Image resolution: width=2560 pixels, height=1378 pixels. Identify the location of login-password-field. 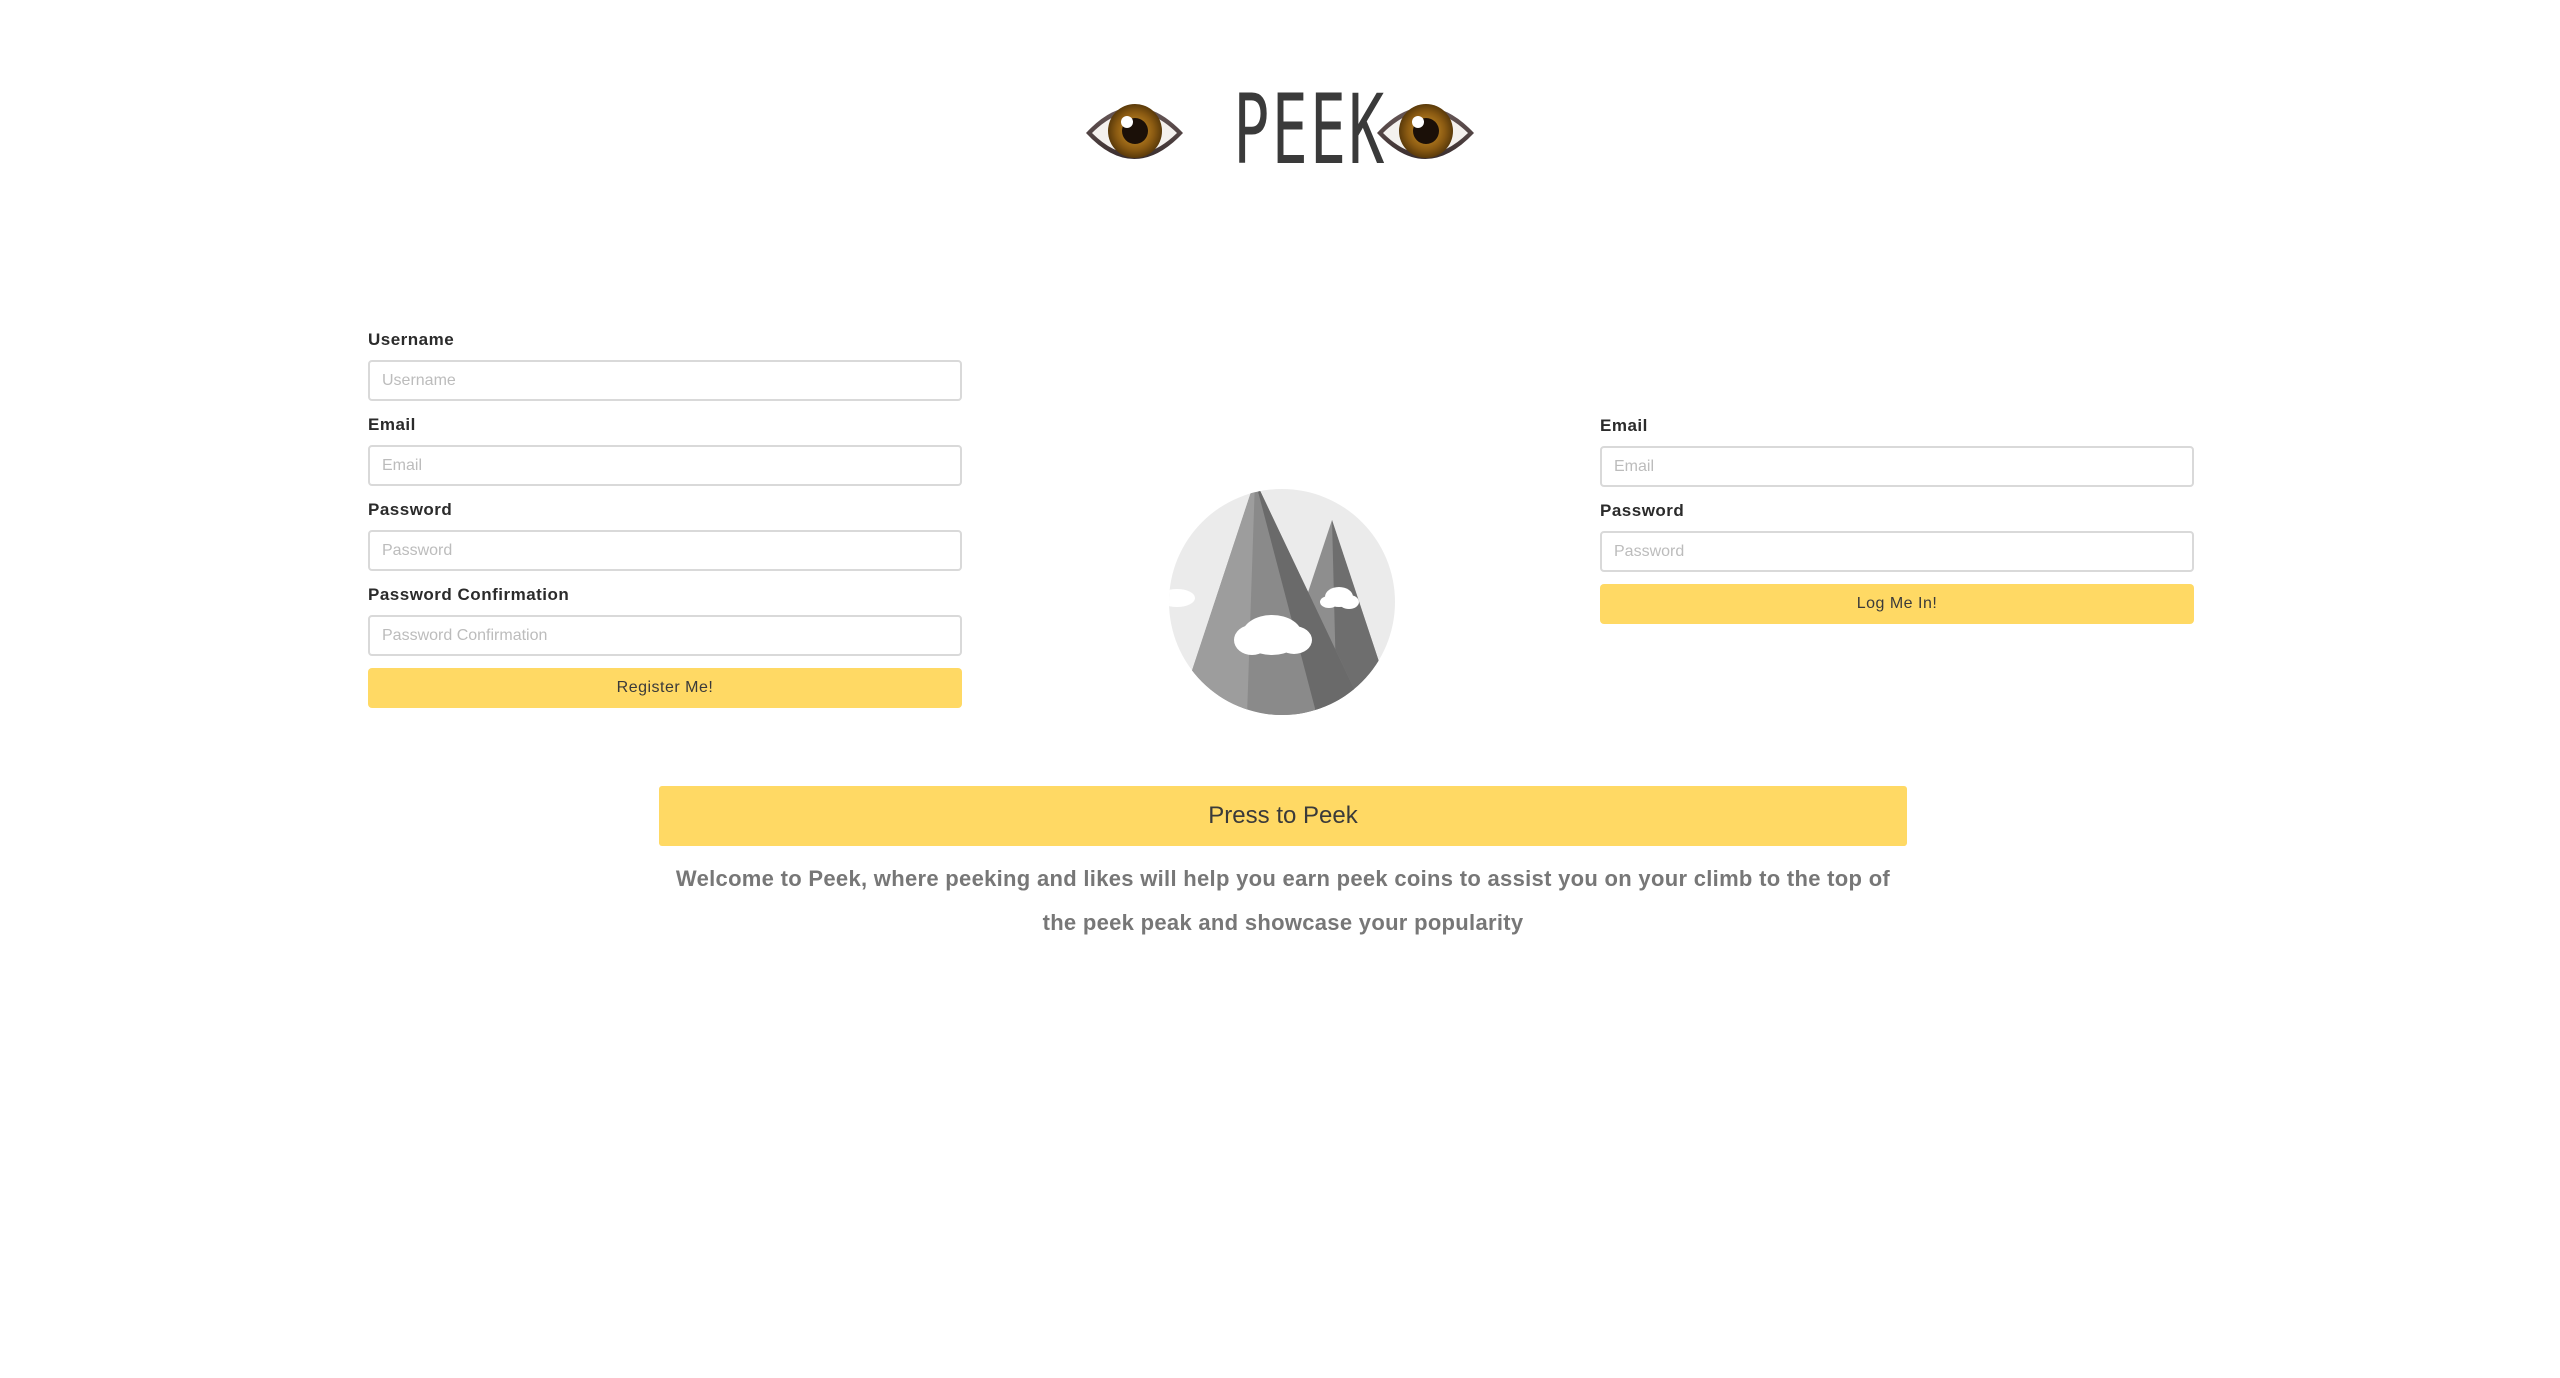
(1897, 551).